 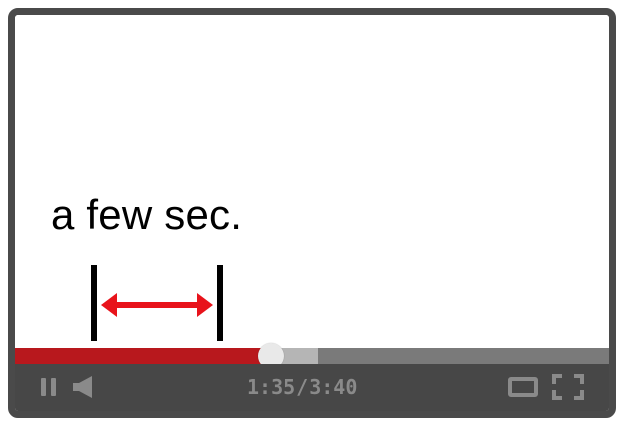 I want to click on progress-bar, so click(x=312, y=356).